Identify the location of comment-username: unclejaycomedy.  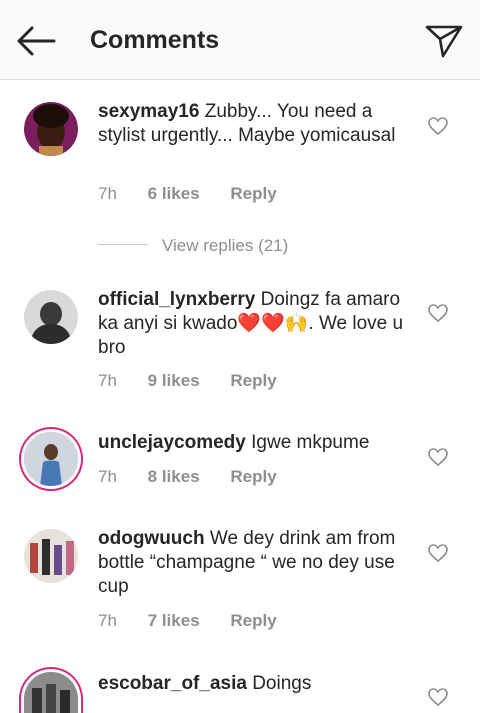
(172, 442).